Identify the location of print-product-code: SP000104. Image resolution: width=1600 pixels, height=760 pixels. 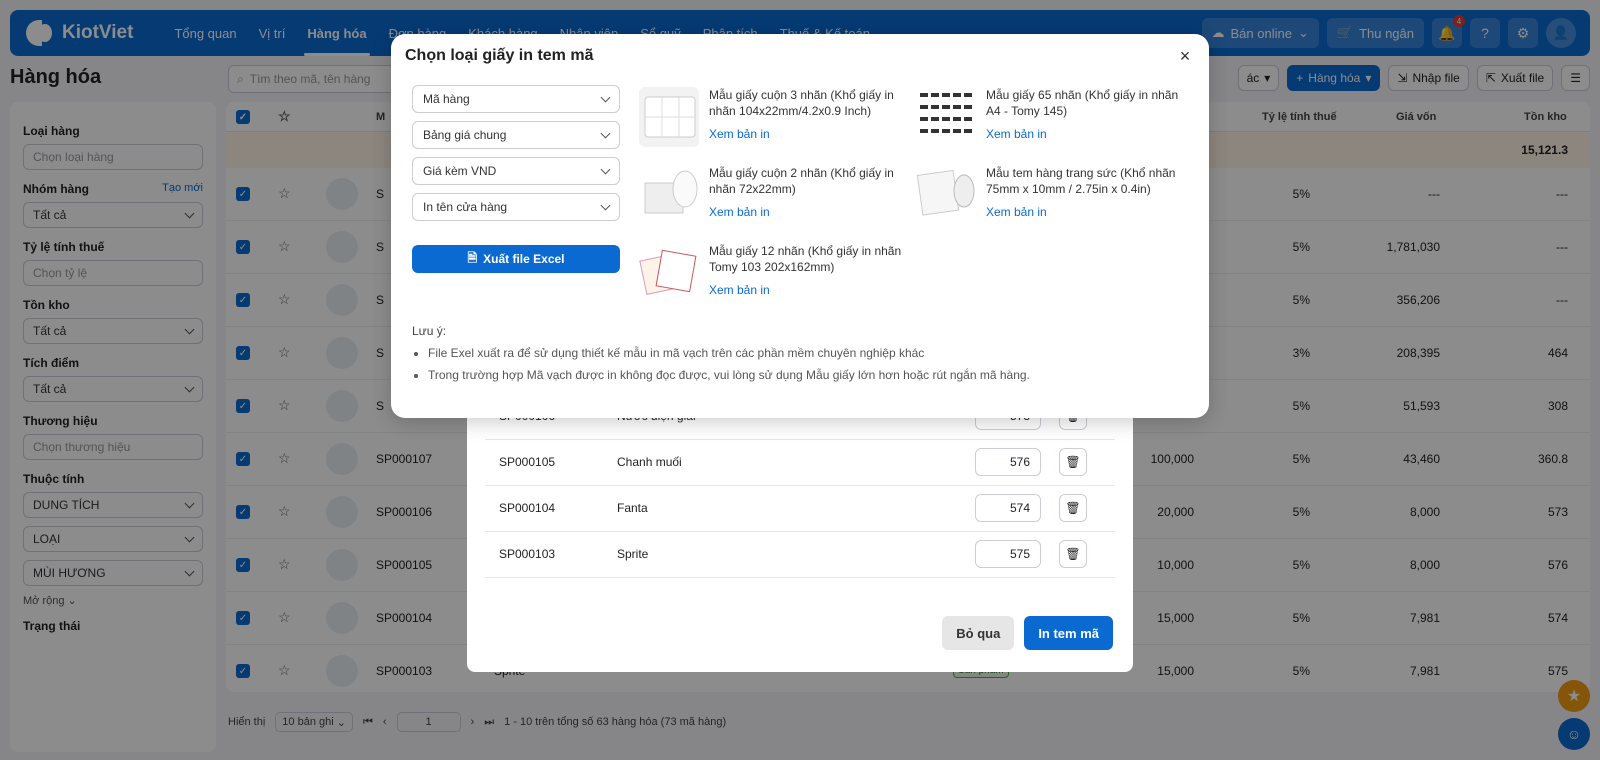
(527, 508).